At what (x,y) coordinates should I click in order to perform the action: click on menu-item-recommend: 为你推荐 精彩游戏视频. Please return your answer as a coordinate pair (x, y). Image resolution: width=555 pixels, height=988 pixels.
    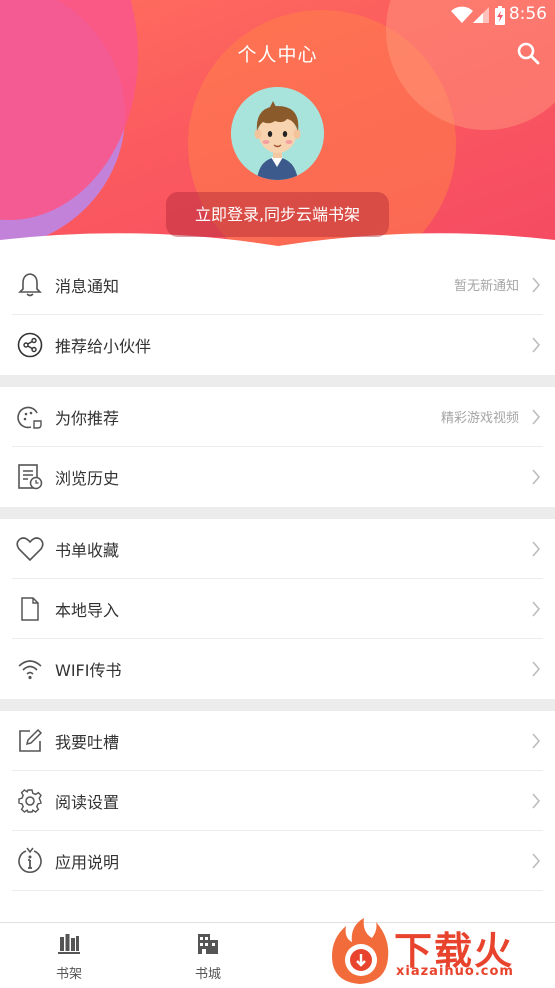
    Looking at the image, I should click on (277, 417).